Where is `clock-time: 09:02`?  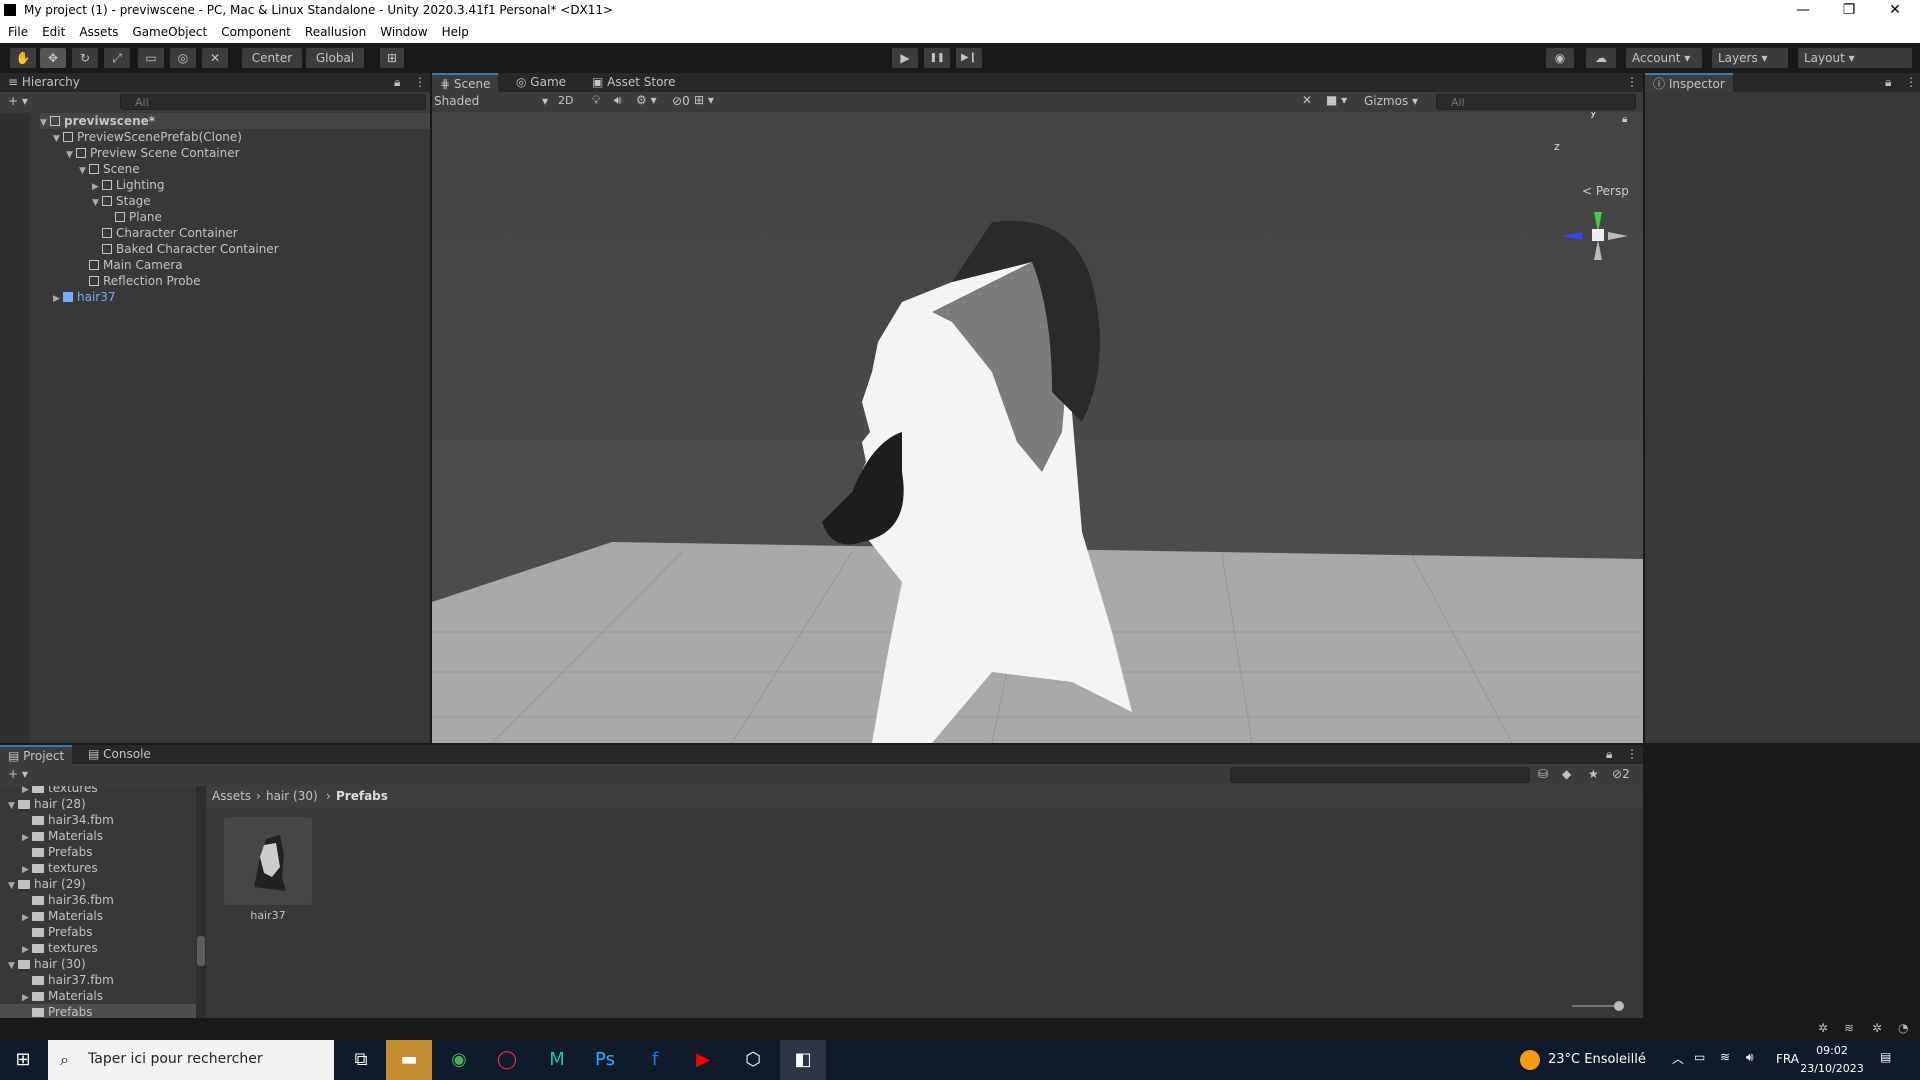 clock-time: 09:02 is located at coordinates (1832, 1050).